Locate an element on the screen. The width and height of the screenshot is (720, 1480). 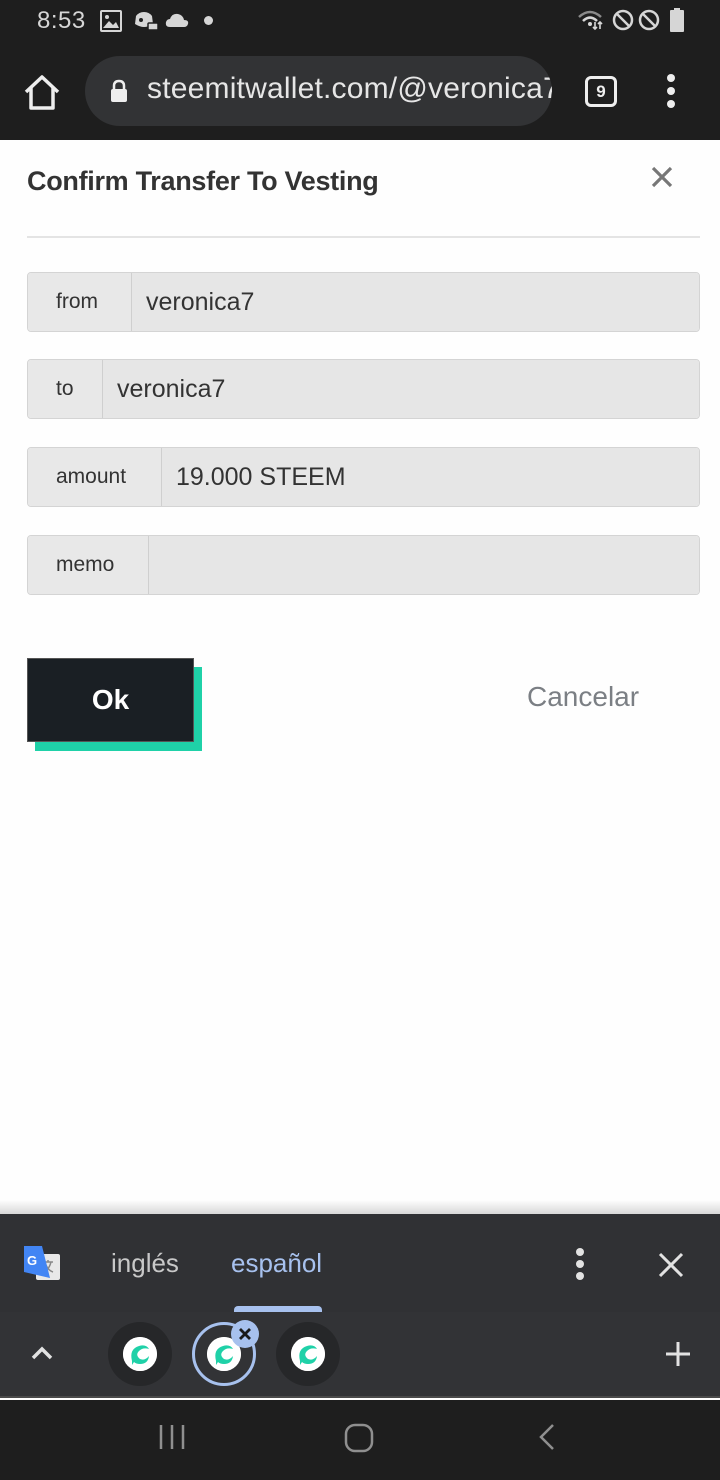
status-time: 8:53 is located at coordinates (61, 20).